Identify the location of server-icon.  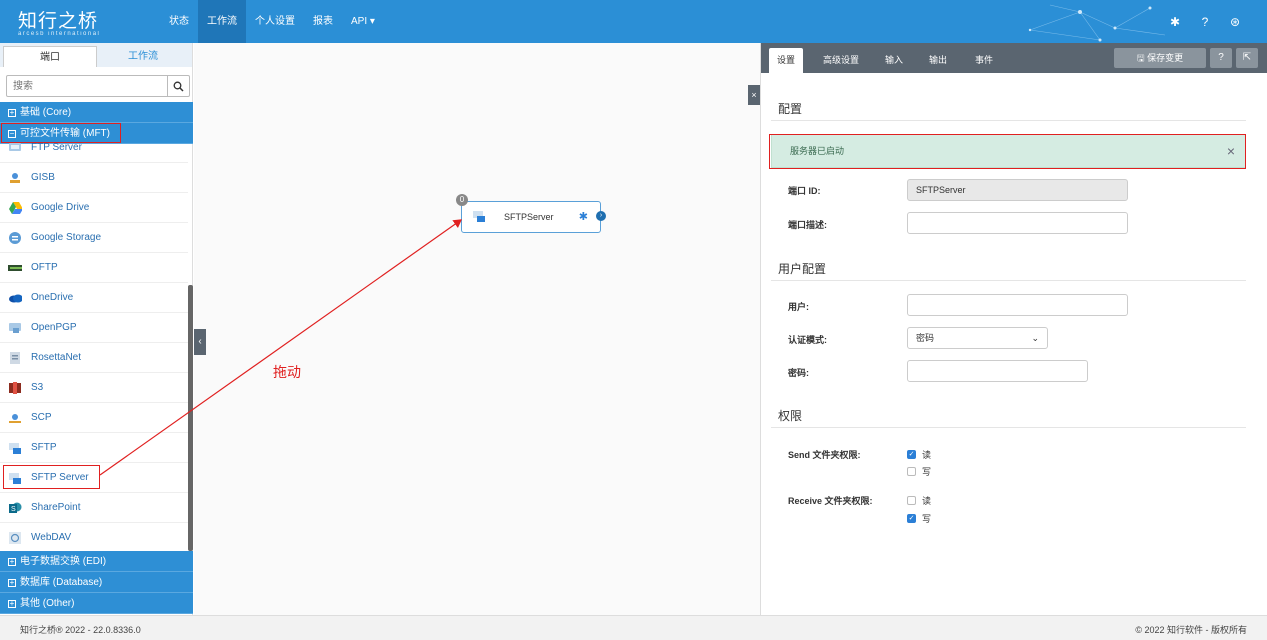
(15, 149).